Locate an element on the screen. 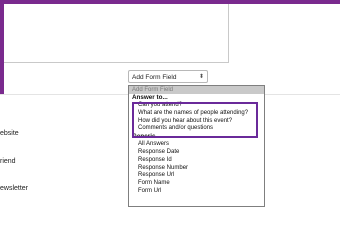  option-comments-questions: Comments and/or questions is located at coordinates (196, 129).